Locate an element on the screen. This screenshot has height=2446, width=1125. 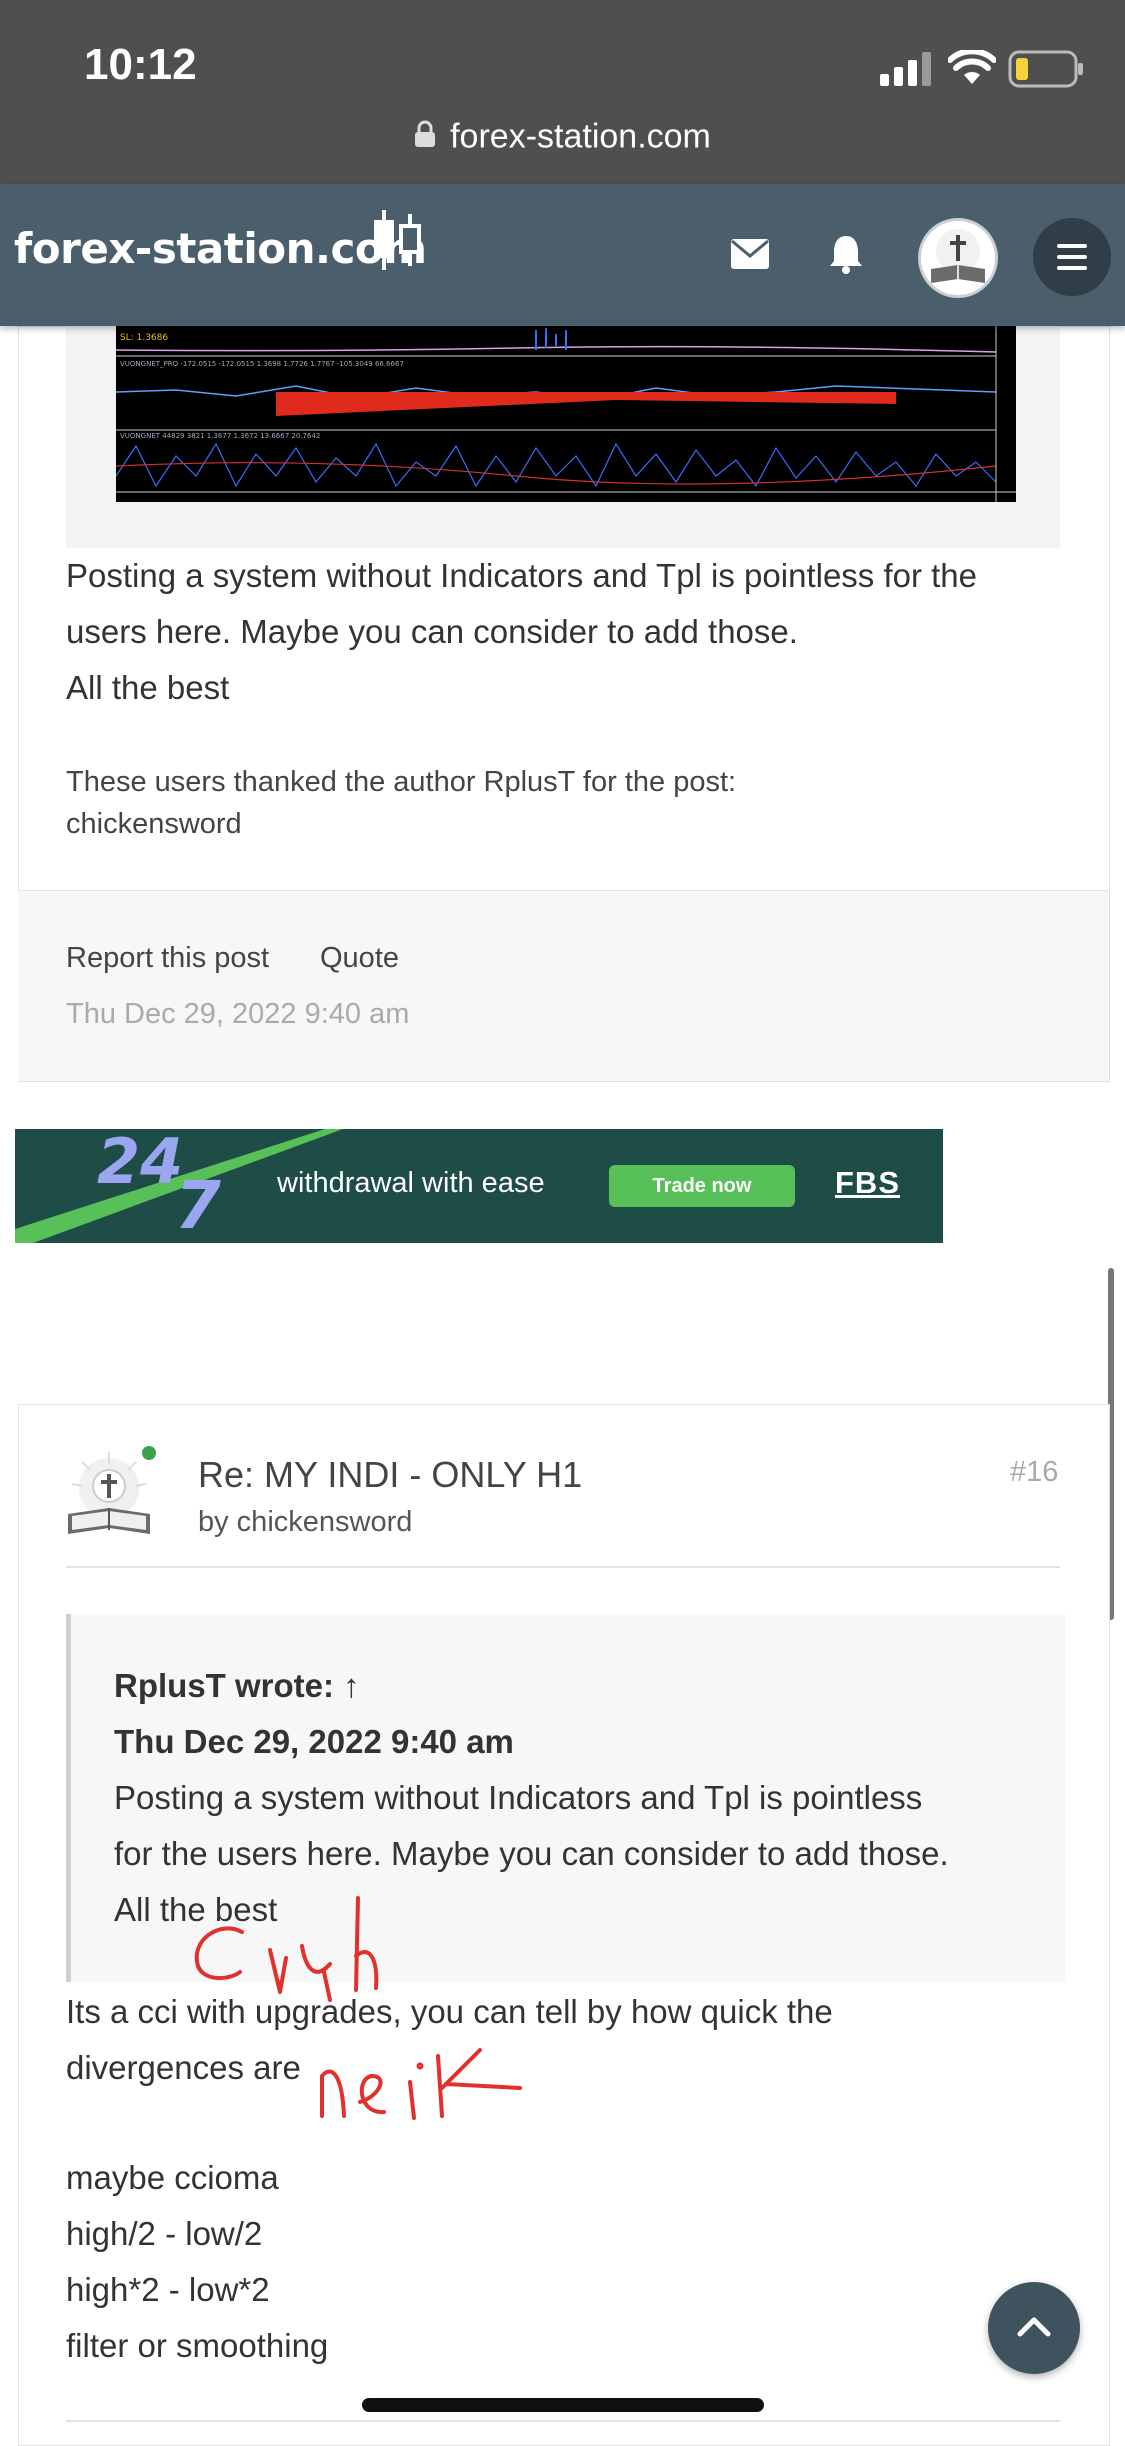
quote-link: Quote is located at coordinates (359, 958).